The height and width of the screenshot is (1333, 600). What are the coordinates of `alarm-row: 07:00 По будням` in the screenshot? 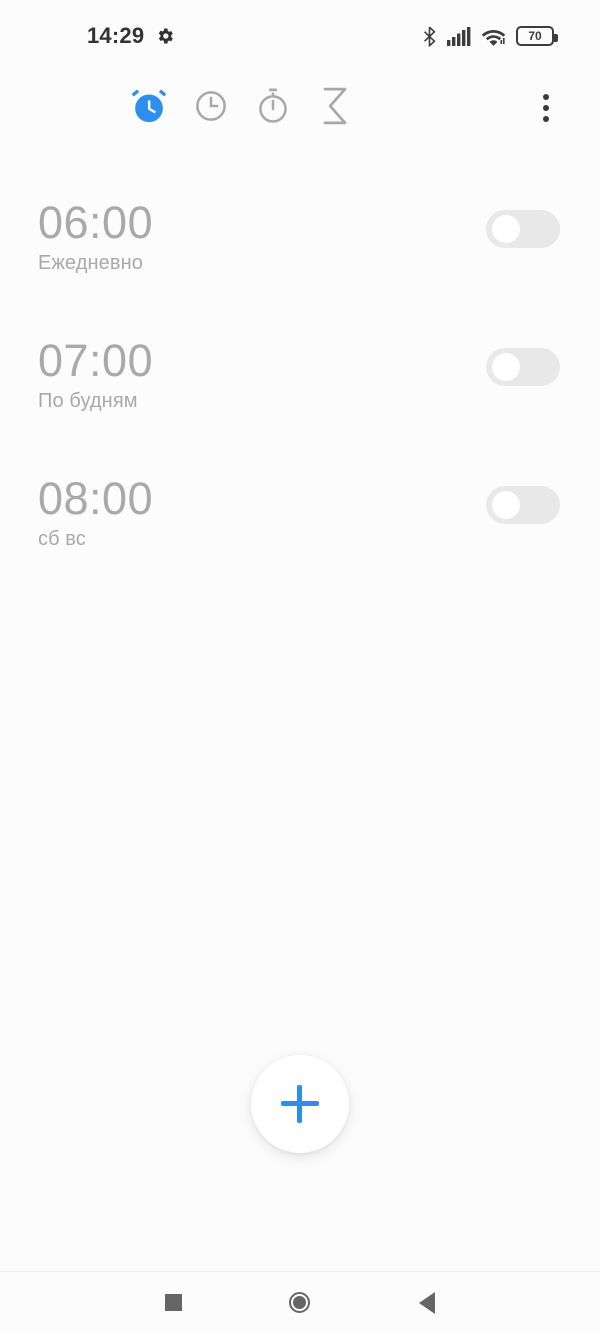 It's located at (300, 403).